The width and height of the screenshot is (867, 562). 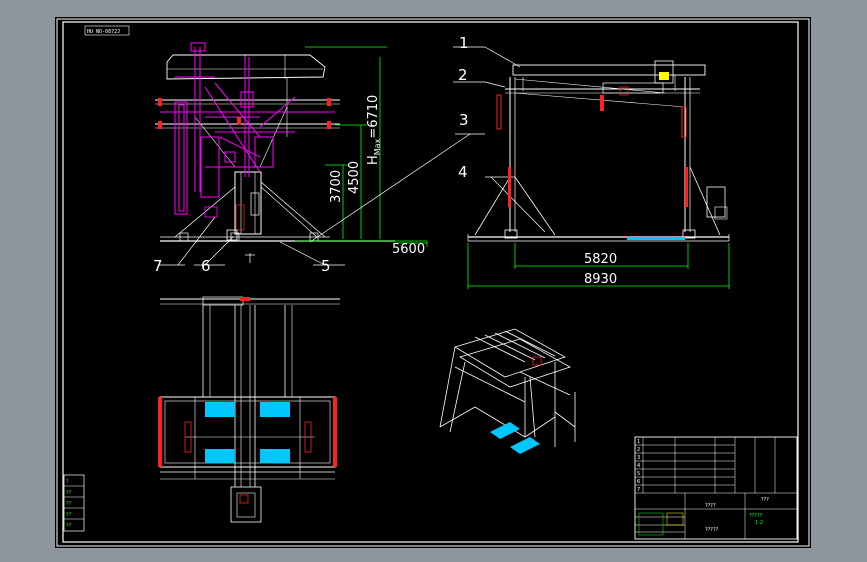 I want to click on side-stamp-label-1: ?, so click(x=67, y=482).